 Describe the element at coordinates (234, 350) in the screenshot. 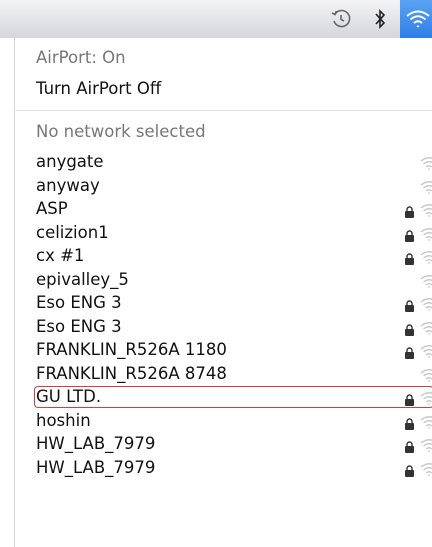

I see `network-item: FRANKLIN_R526A 1180` at that location.